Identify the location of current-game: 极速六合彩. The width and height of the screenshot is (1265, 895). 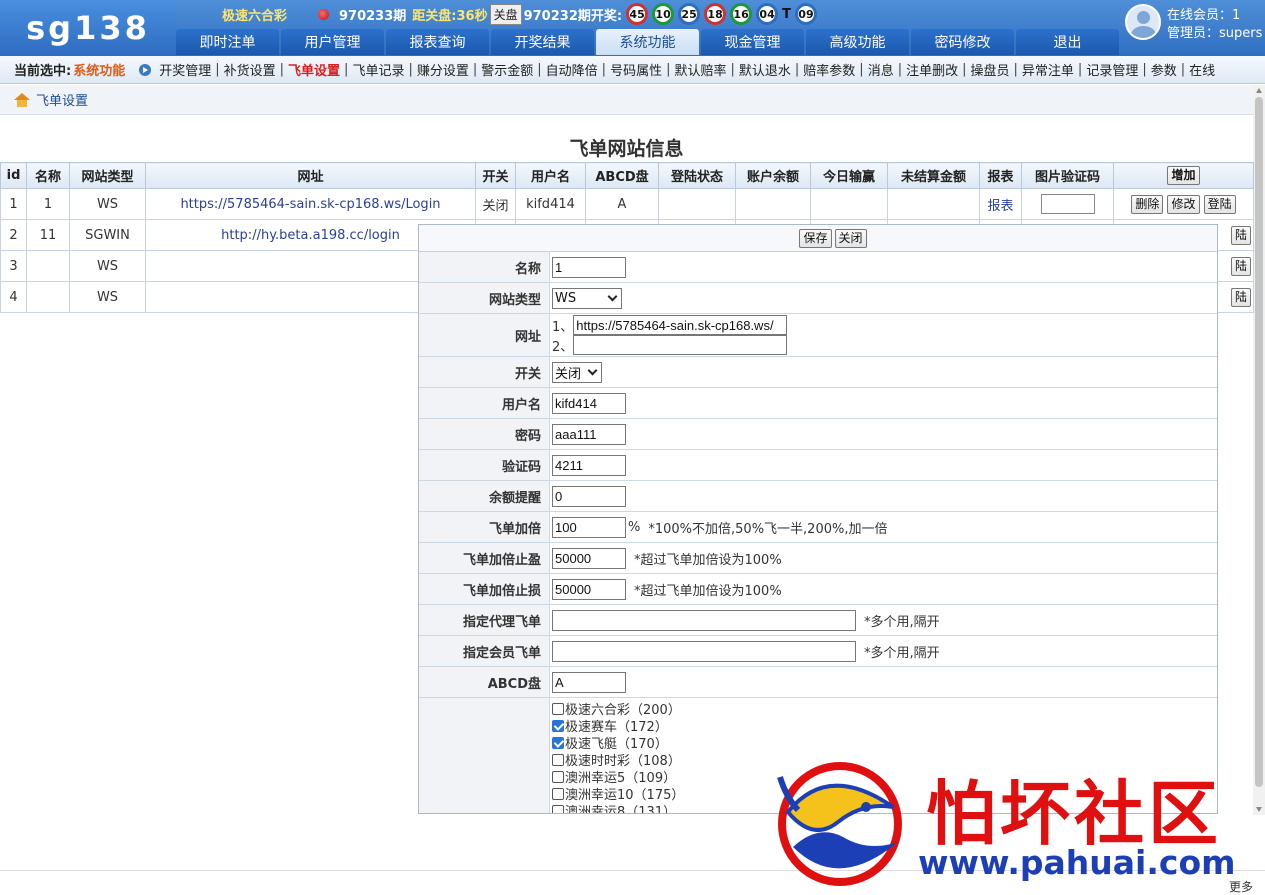
(255, 16).